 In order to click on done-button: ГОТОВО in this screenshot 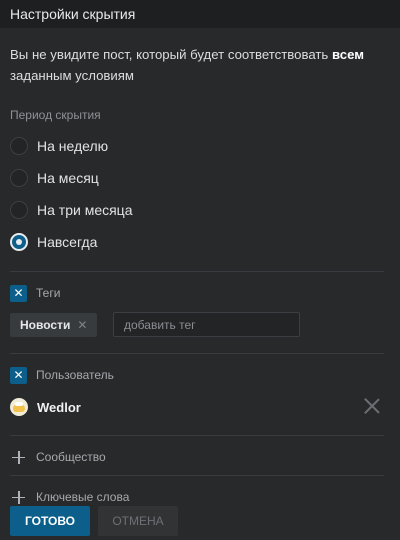, I will do `click(50, 521)`.